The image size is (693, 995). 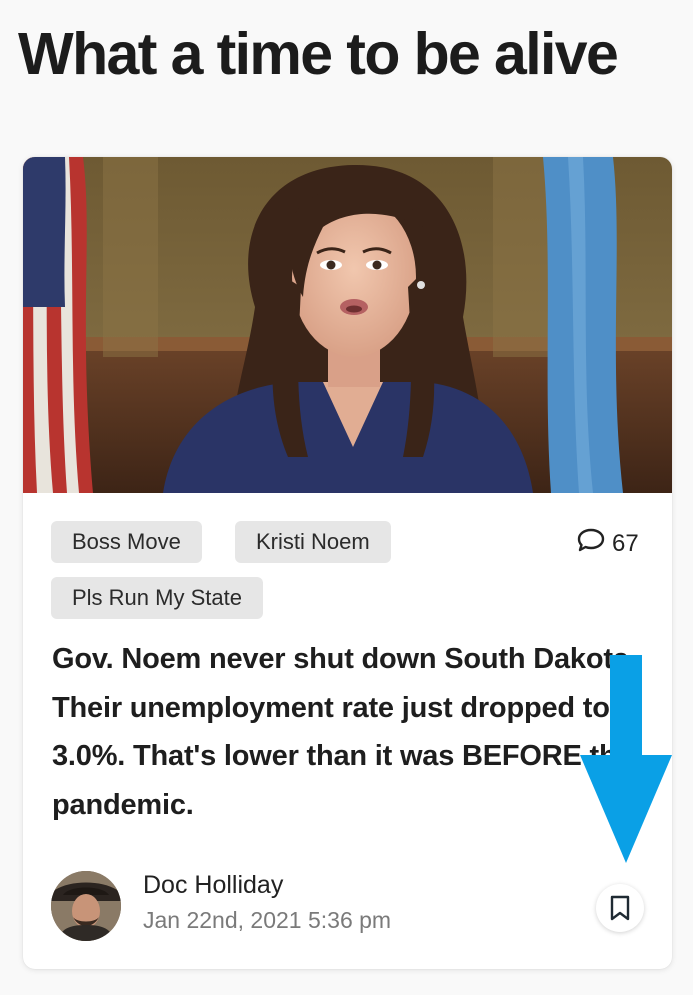 I want to click on post-date: Jan 22nd, 2021 5:36 pm, so click(x=267, y=920).